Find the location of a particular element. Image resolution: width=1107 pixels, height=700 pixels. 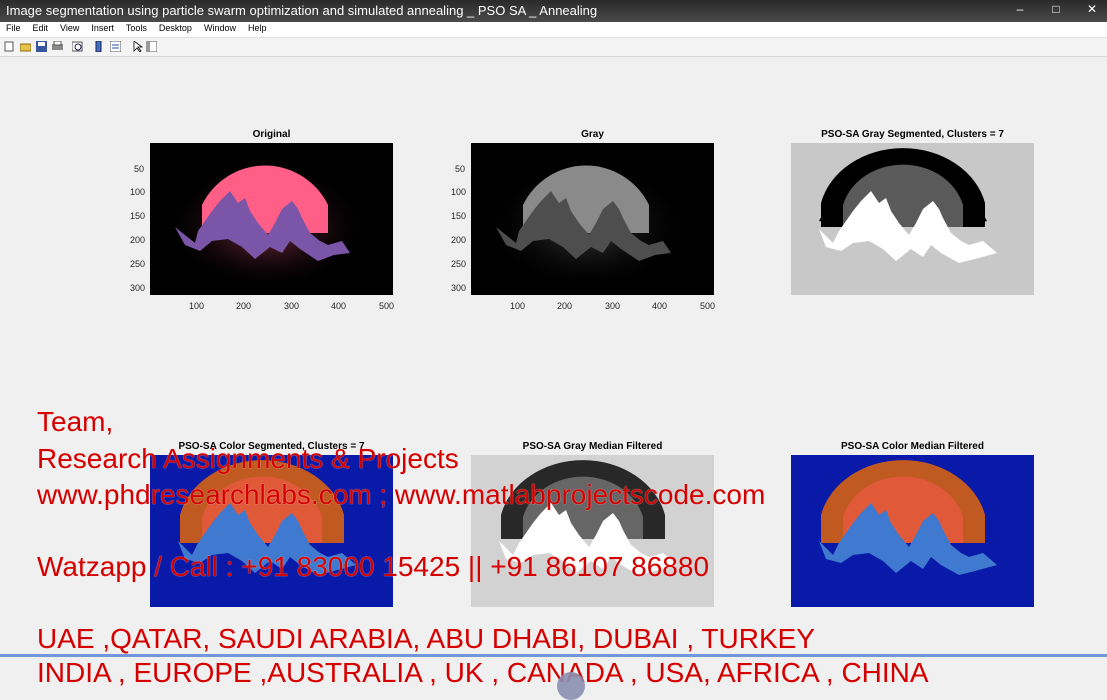

figure-toolbar is located at coordinates (553, 47).